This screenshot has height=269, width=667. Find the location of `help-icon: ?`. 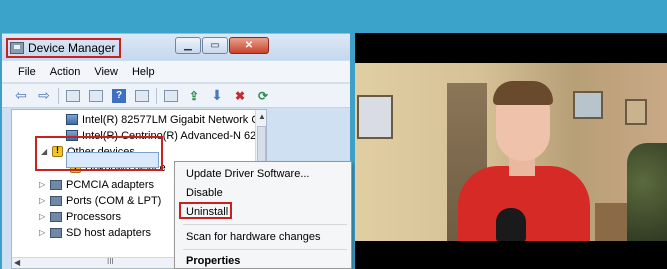

help-icon: ? is located at coordinates (119, 95).